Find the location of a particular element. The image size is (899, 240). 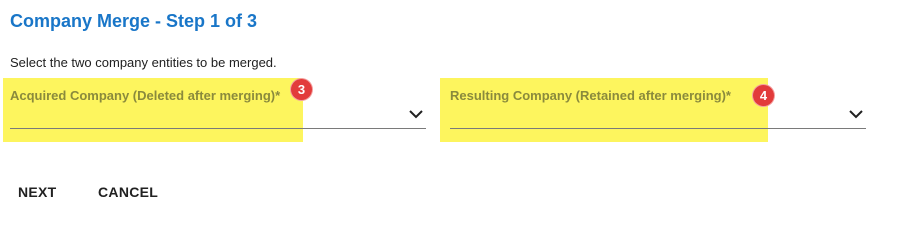

annotation-badge-3: 3 is located at coordinates (301, 89).